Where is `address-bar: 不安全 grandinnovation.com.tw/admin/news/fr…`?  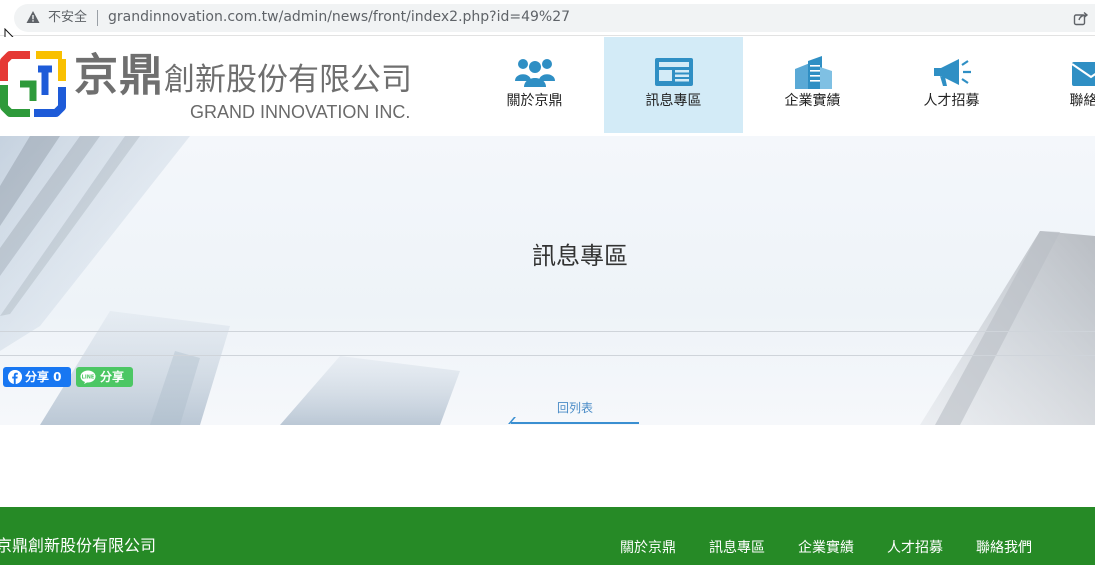 address-bar: 不安全 grandinnovation.com.tw/admin/news/fr… is located at coordinates (547, 18).